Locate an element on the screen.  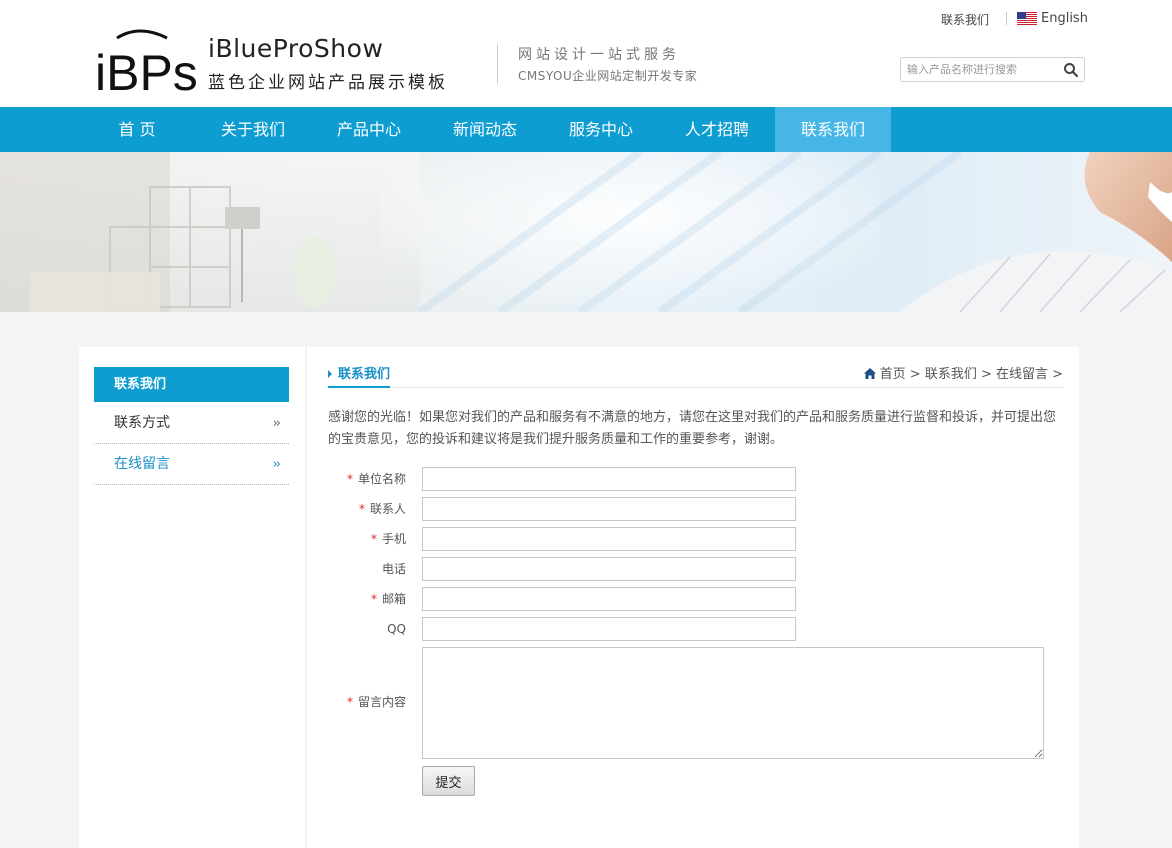
section-header: 联系我们 首页 > 联系我们 > 在线留言 > is located at coordinates (695, 377).